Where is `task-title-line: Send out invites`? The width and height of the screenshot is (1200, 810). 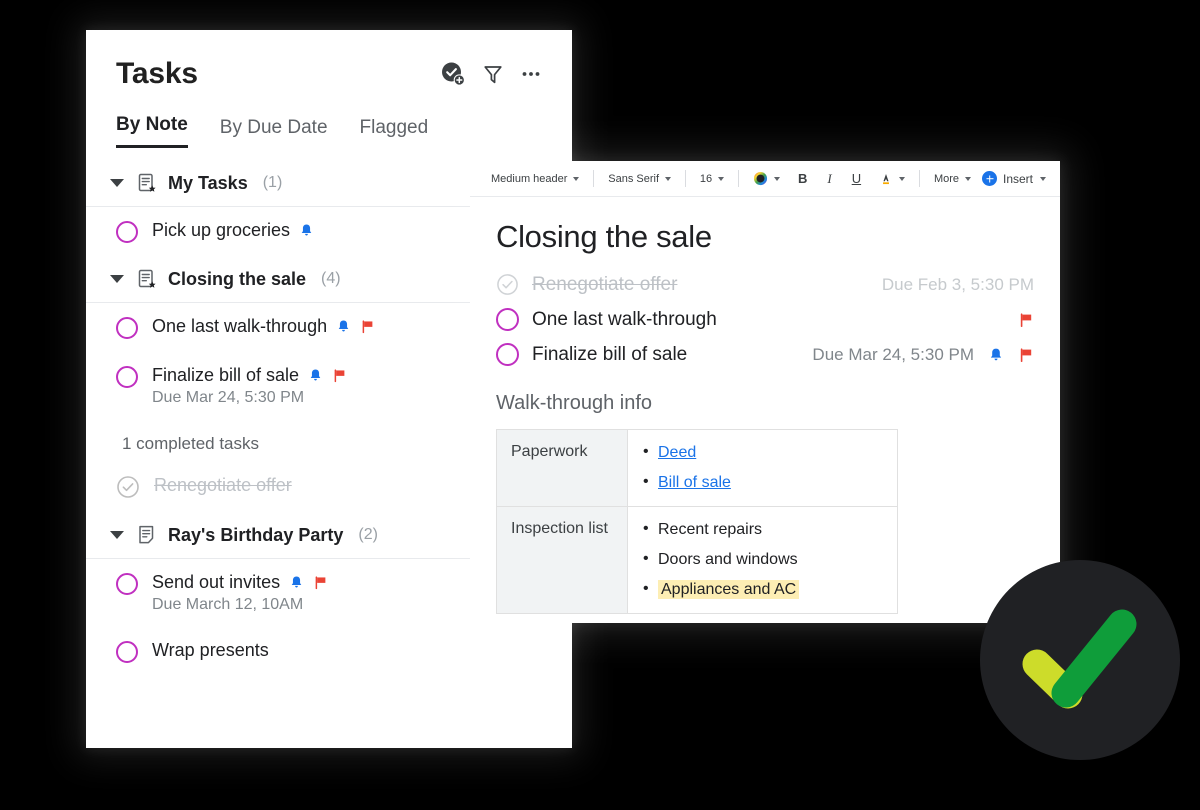
task-title-line: Send out invites is located at coordinates (240, 582).